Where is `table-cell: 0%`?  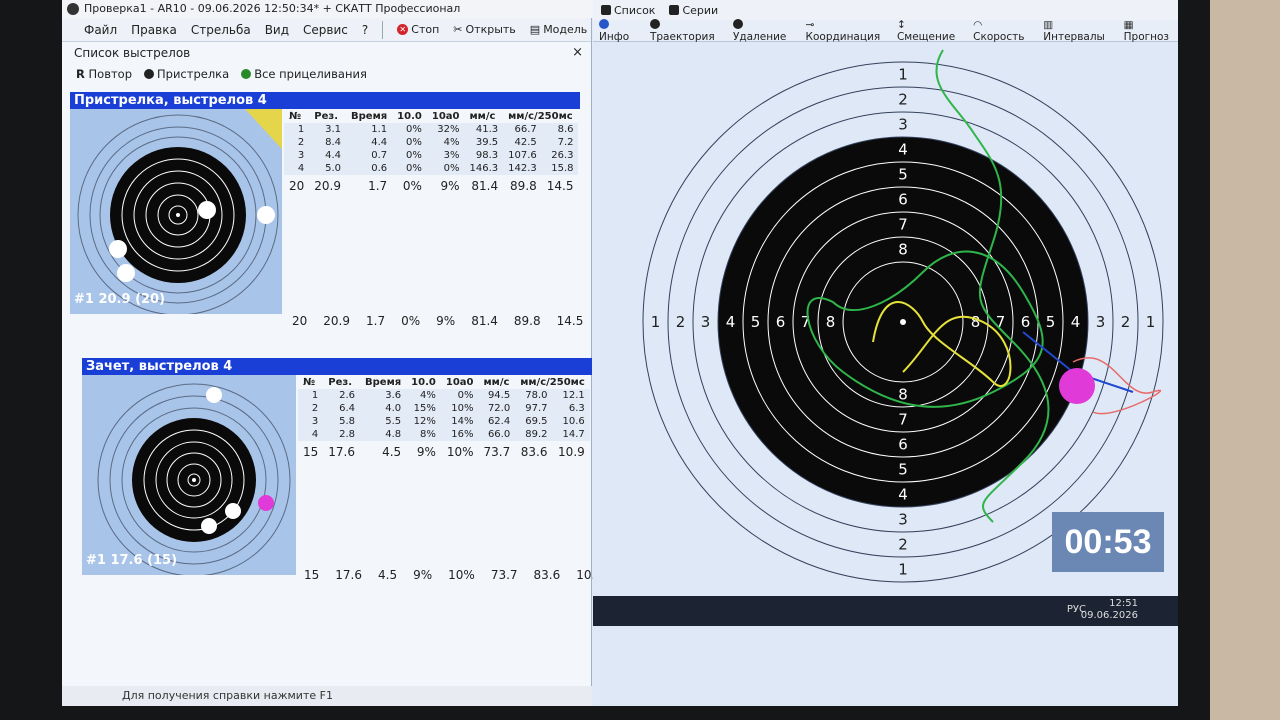
table-cell: 0% is located at coordinates (409, 155).